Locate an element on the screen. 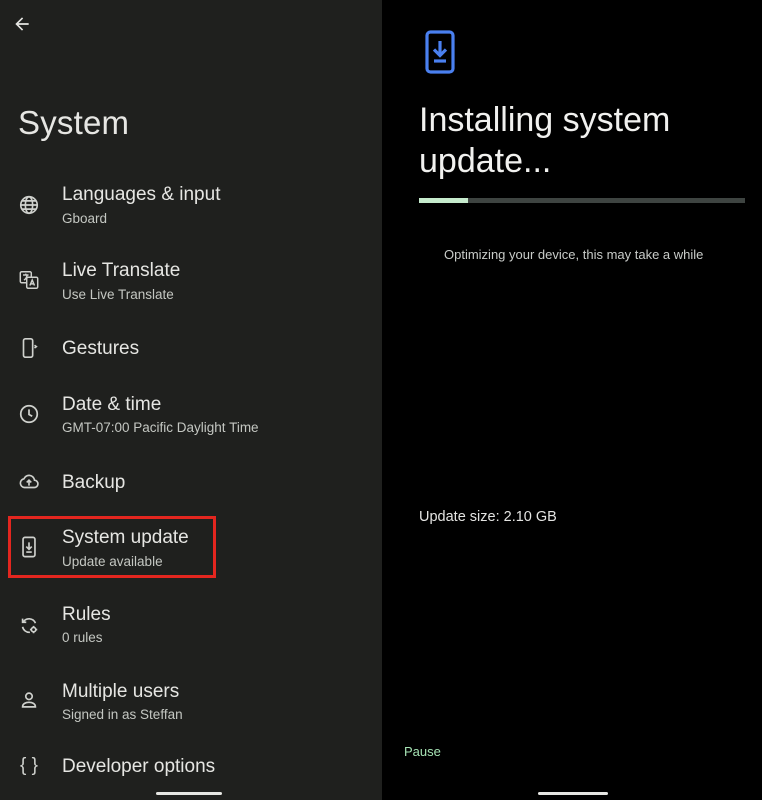  setting-title: Backup is located at coordinates (94, 482).